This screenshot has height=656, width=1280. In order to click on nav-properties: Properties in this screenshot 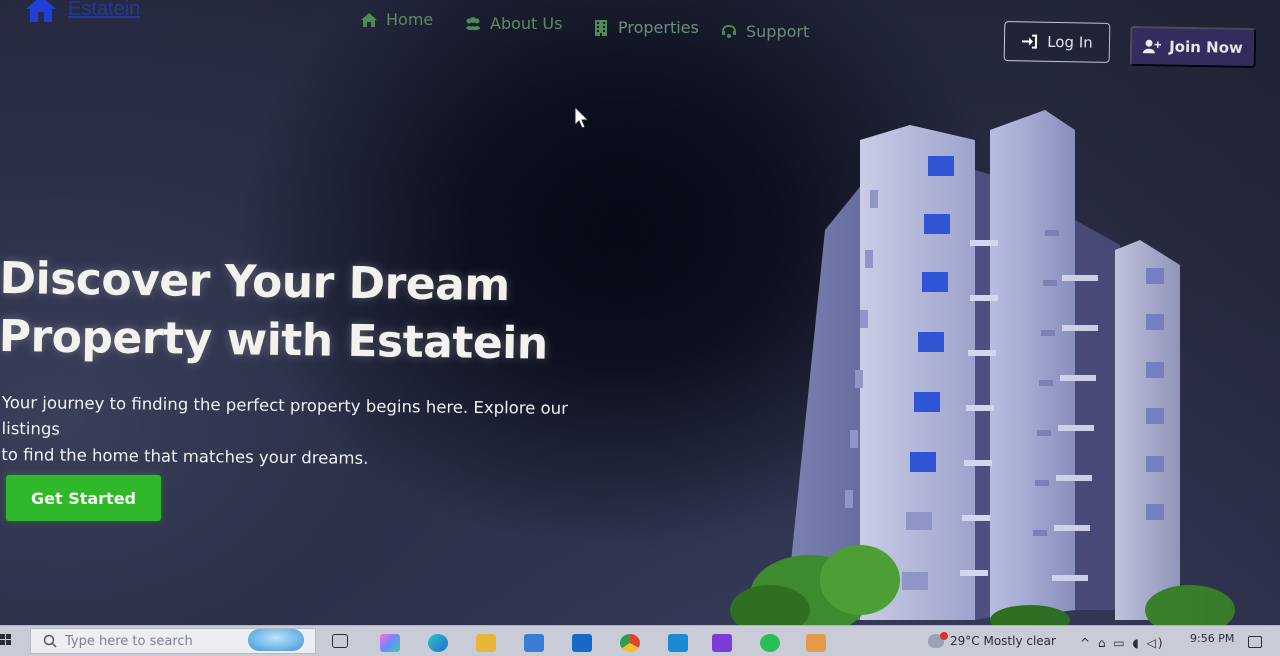, I will do `click(645, 27)`.